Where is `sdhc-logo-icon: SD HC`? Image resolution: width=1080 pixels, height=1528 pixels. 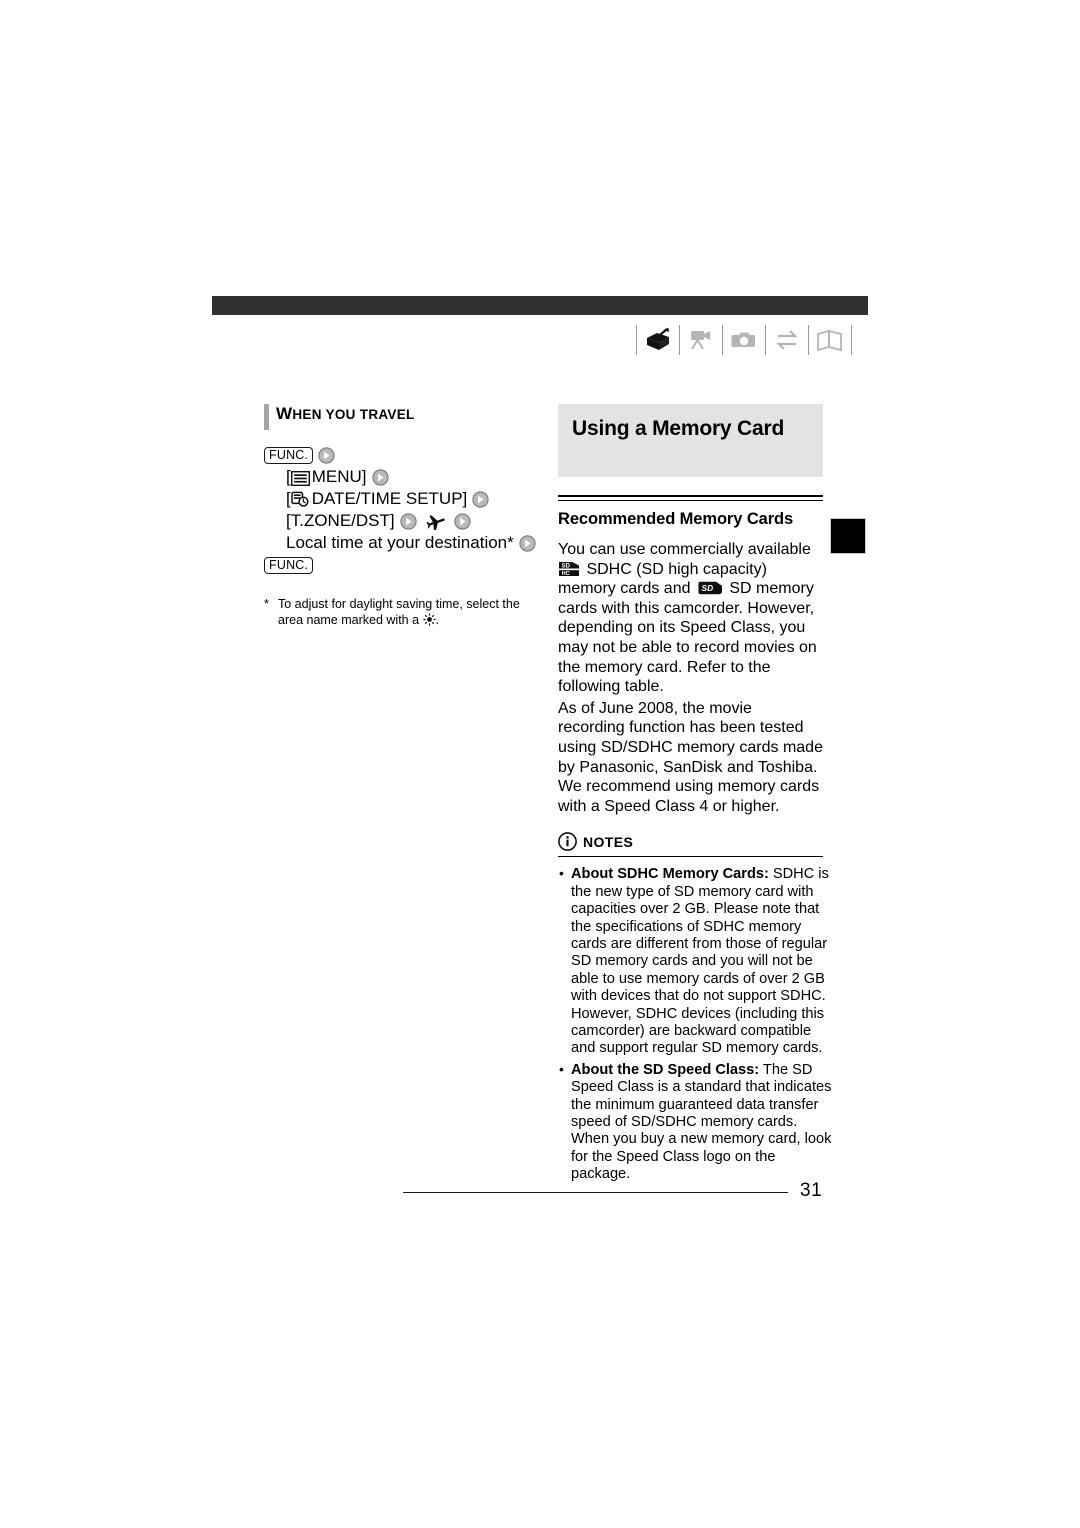 sdhc-logo-icon: SD HC is located at coordinates (569, 569).